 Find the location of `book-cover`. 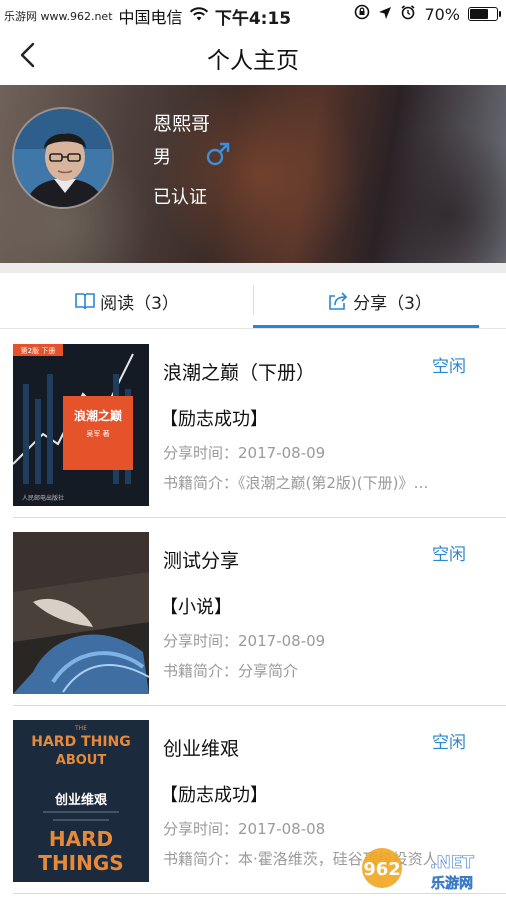

book-cover is located at coordinates (81, 613).